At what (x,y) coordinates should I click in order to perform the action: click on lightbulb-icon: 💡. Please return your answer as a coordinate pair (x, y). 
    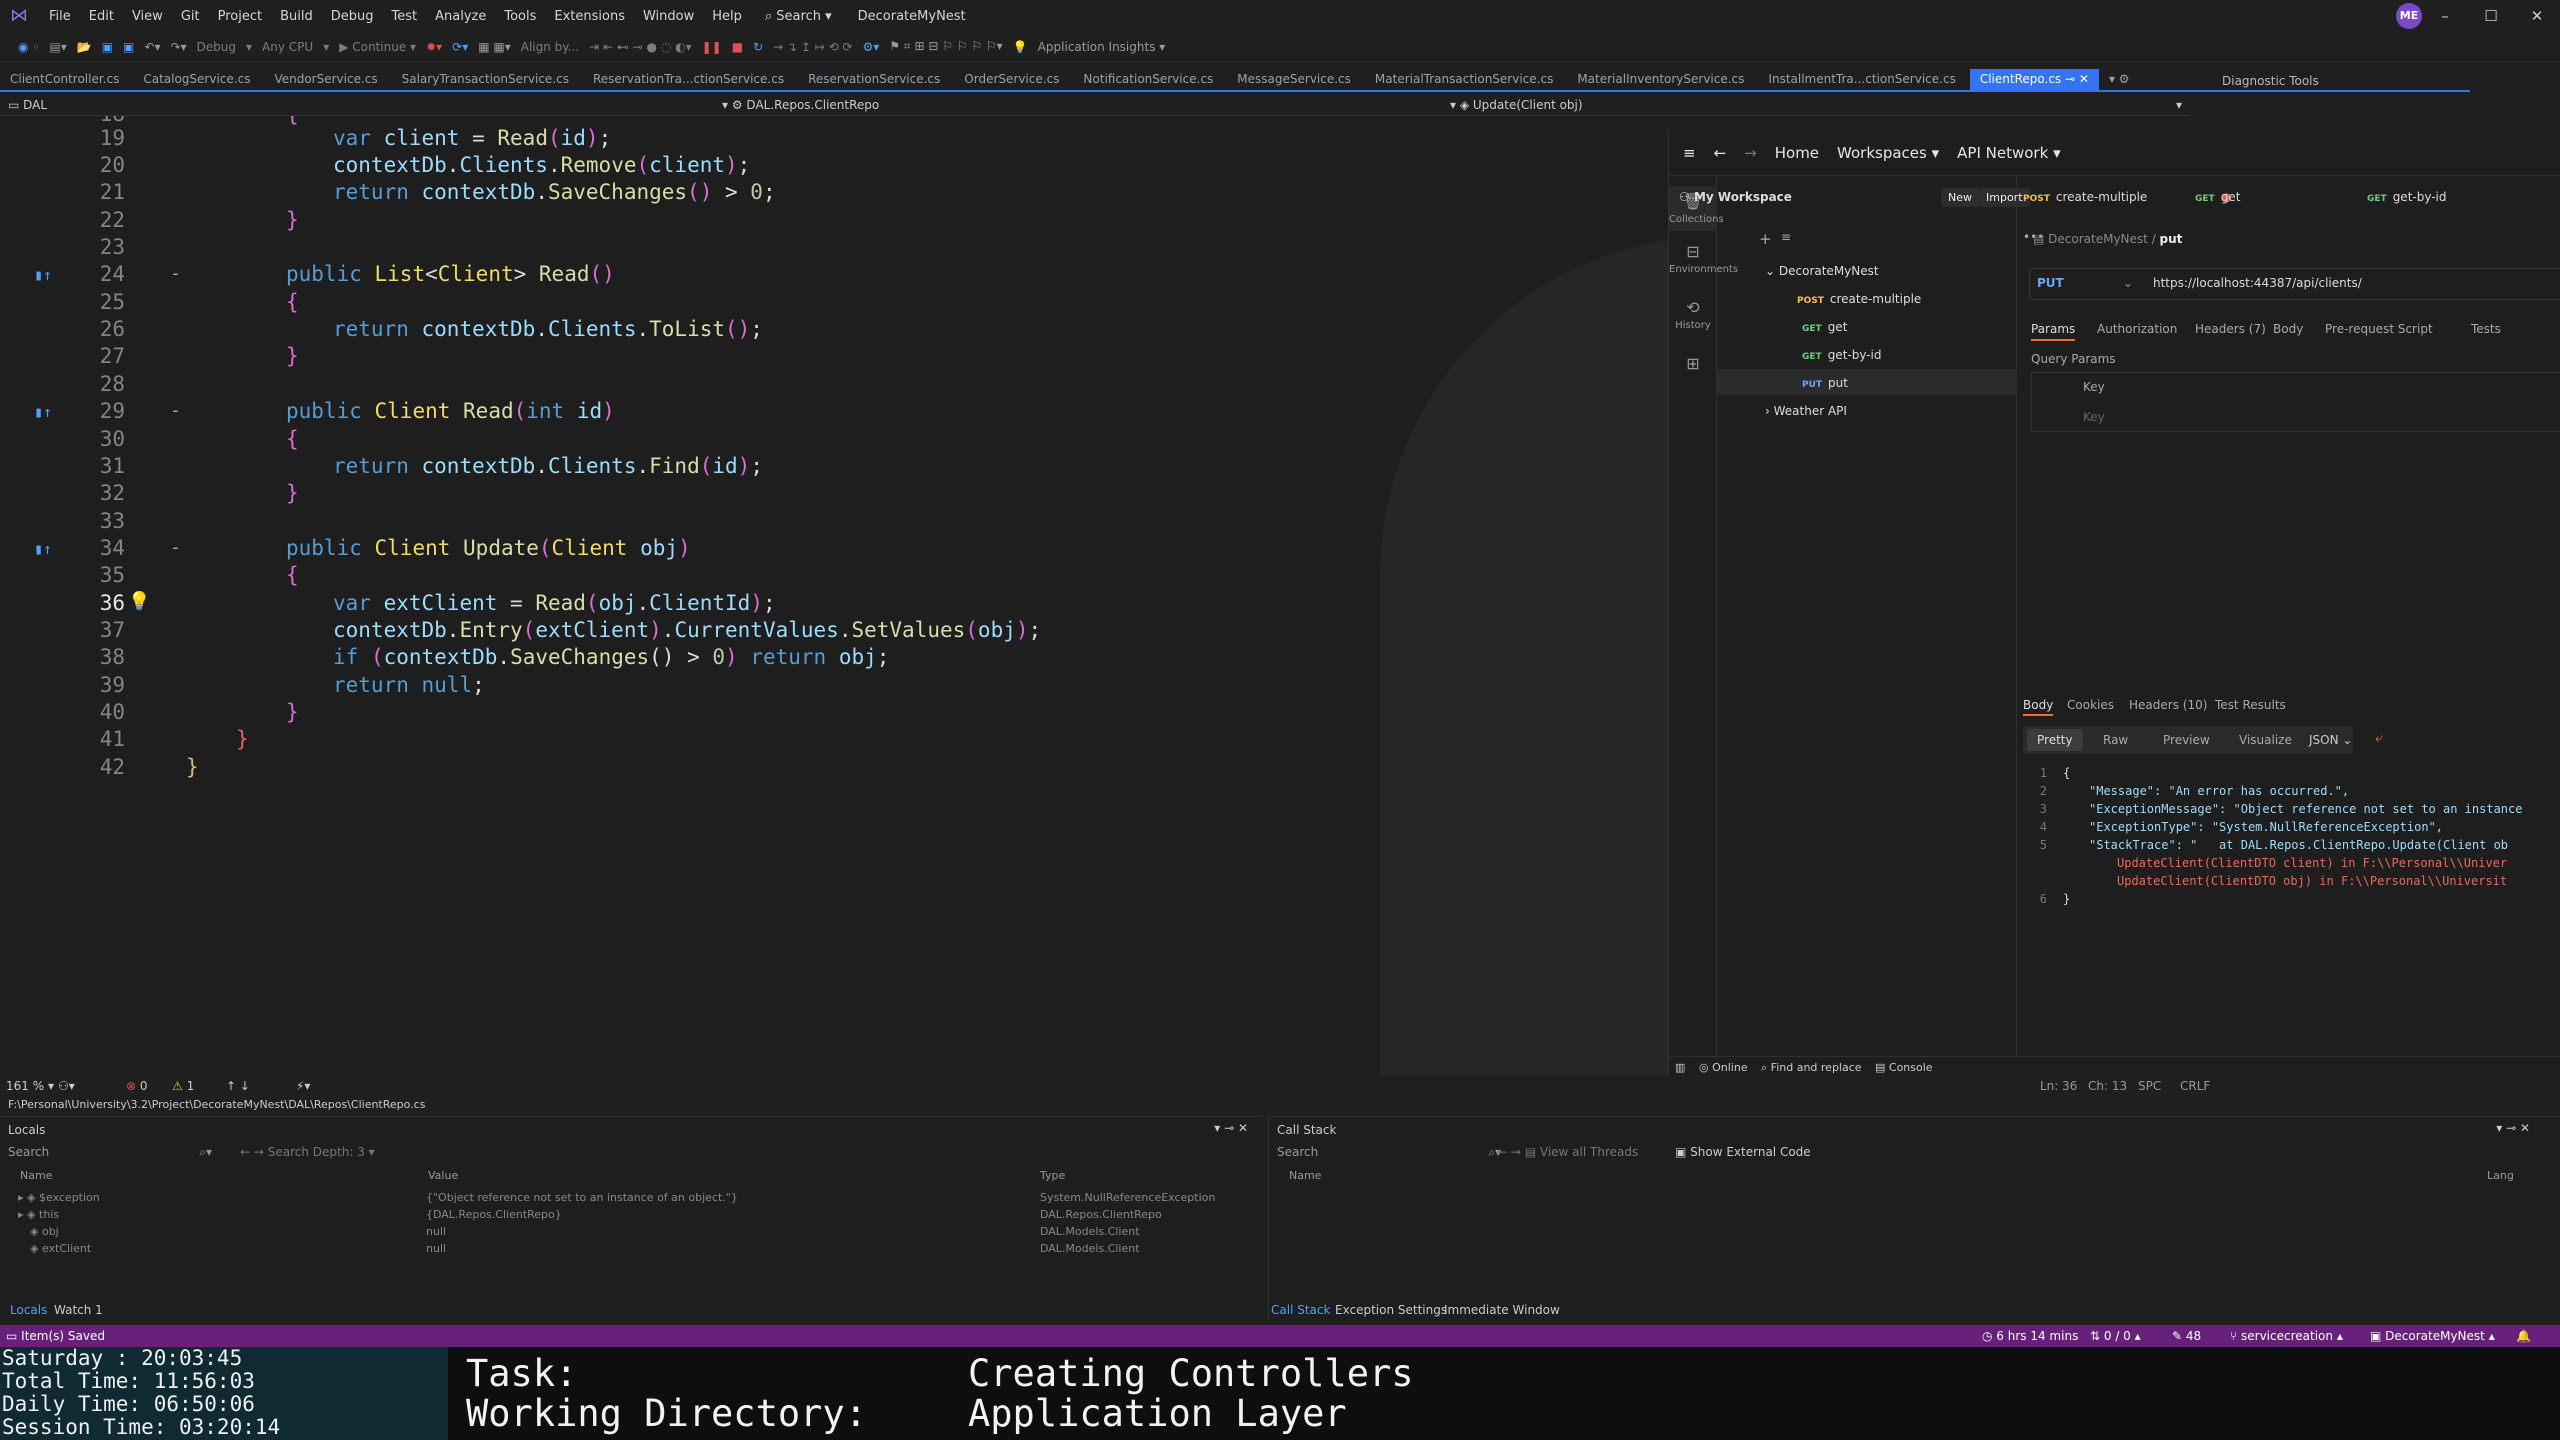
    Looking at the image, I should click on (139, 601).